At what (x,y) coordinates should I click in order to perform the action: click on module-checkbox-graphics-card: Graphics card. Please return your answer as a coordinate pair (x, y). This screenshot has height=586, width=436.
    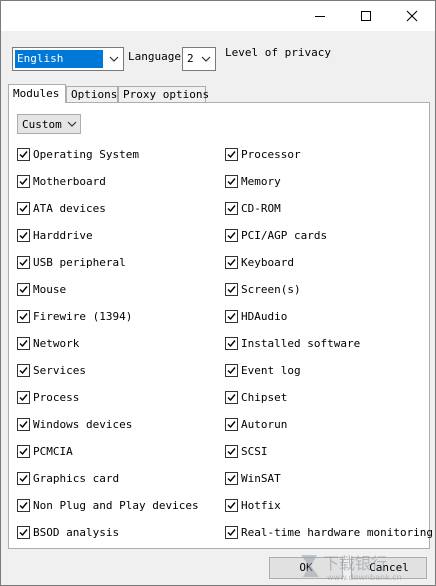
    Looking at the image, I should click on (68, 478).